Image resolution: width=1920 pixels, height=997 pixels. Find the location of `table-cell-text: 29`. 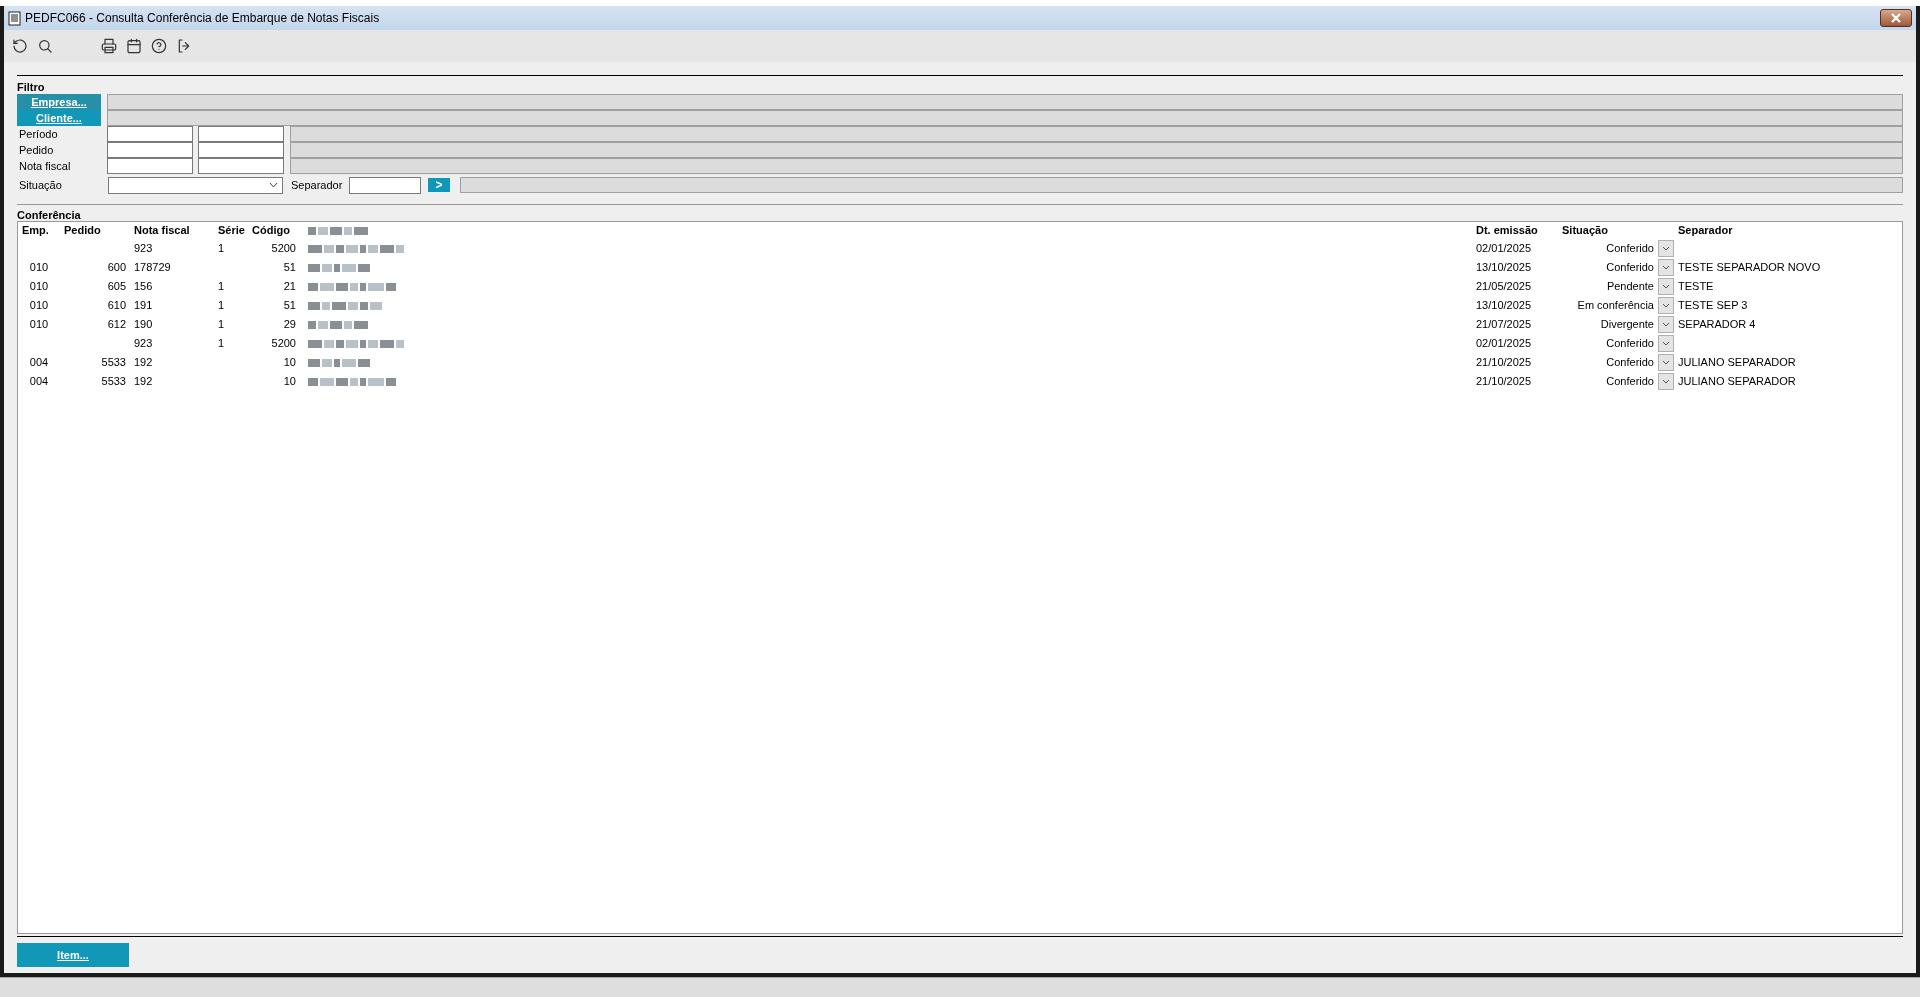

table-cell-text: 29 is located at coordinates (289, 325).